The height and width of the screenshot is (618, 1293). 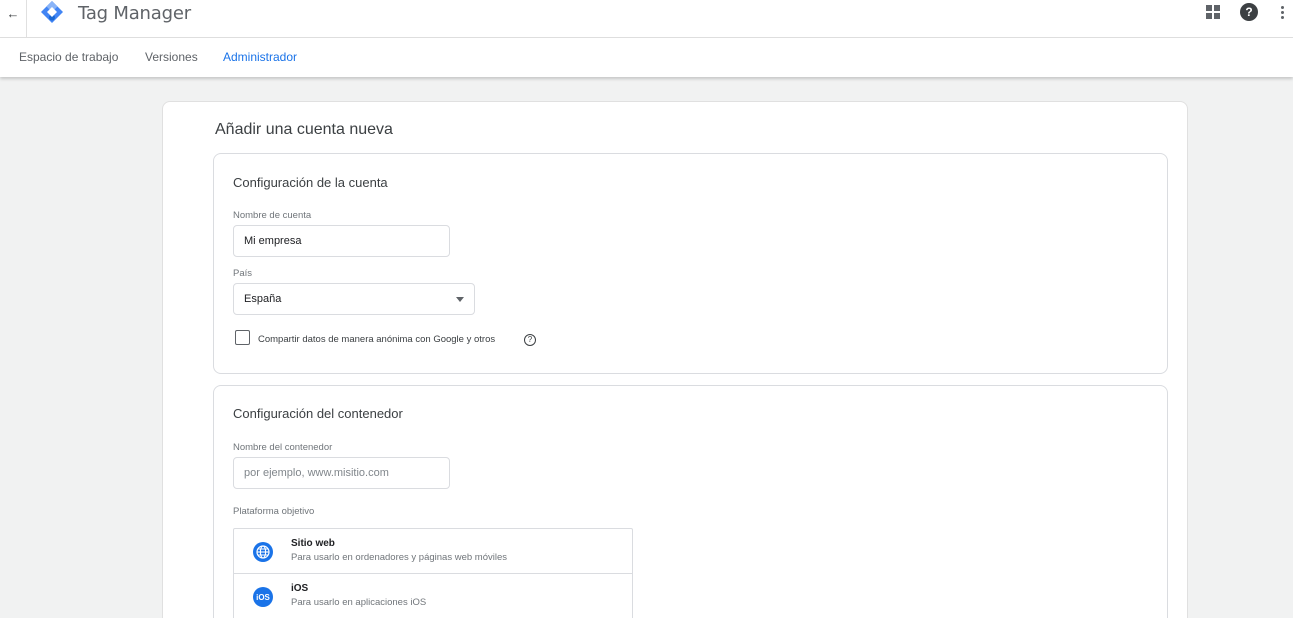 I want to click on help-icon: ?, so click(x=1249, y=12).